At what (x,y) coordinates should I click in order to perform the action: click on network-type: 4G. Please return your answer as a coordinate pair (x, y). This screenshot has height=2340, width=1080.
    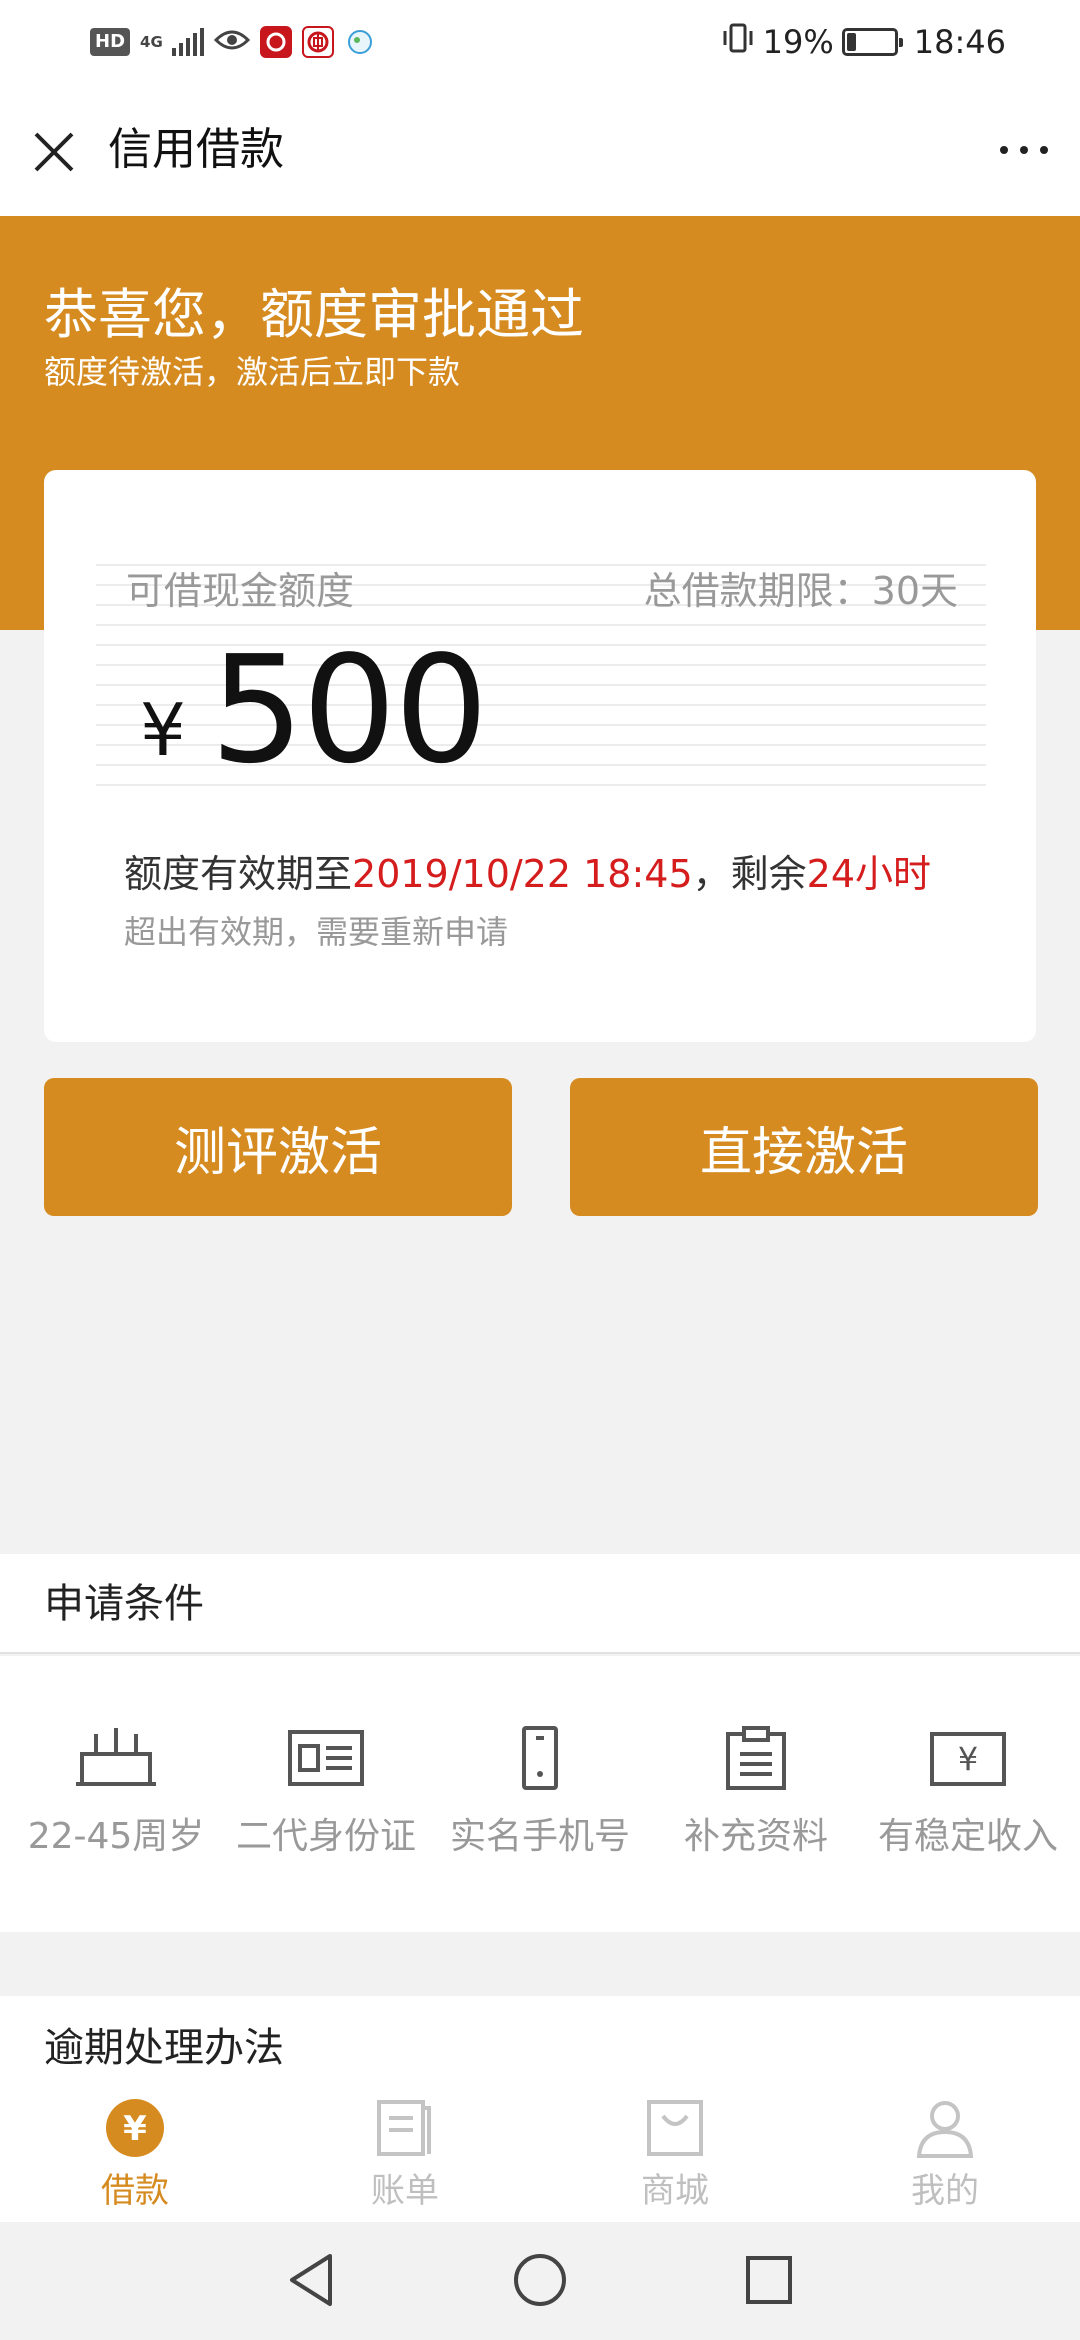
    Looking at the image, I should click on (151, 42).